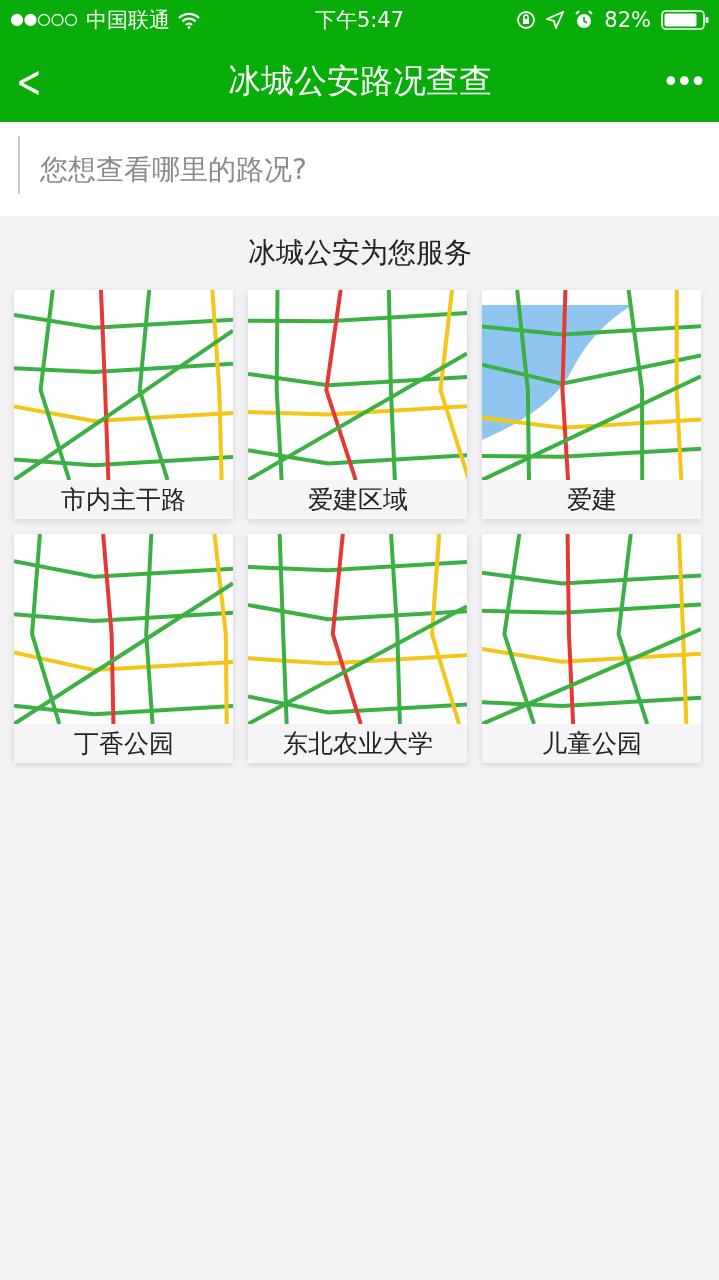  What do you see at coordinates (584, 20) in the screenshot?
I see `alarm-icon` at bounding box center [584, 20].